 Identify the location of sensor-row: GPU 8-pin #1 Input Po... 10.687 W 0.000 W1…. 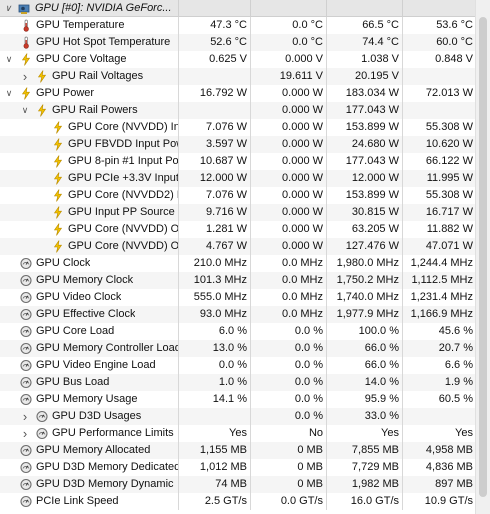
(245, 161).